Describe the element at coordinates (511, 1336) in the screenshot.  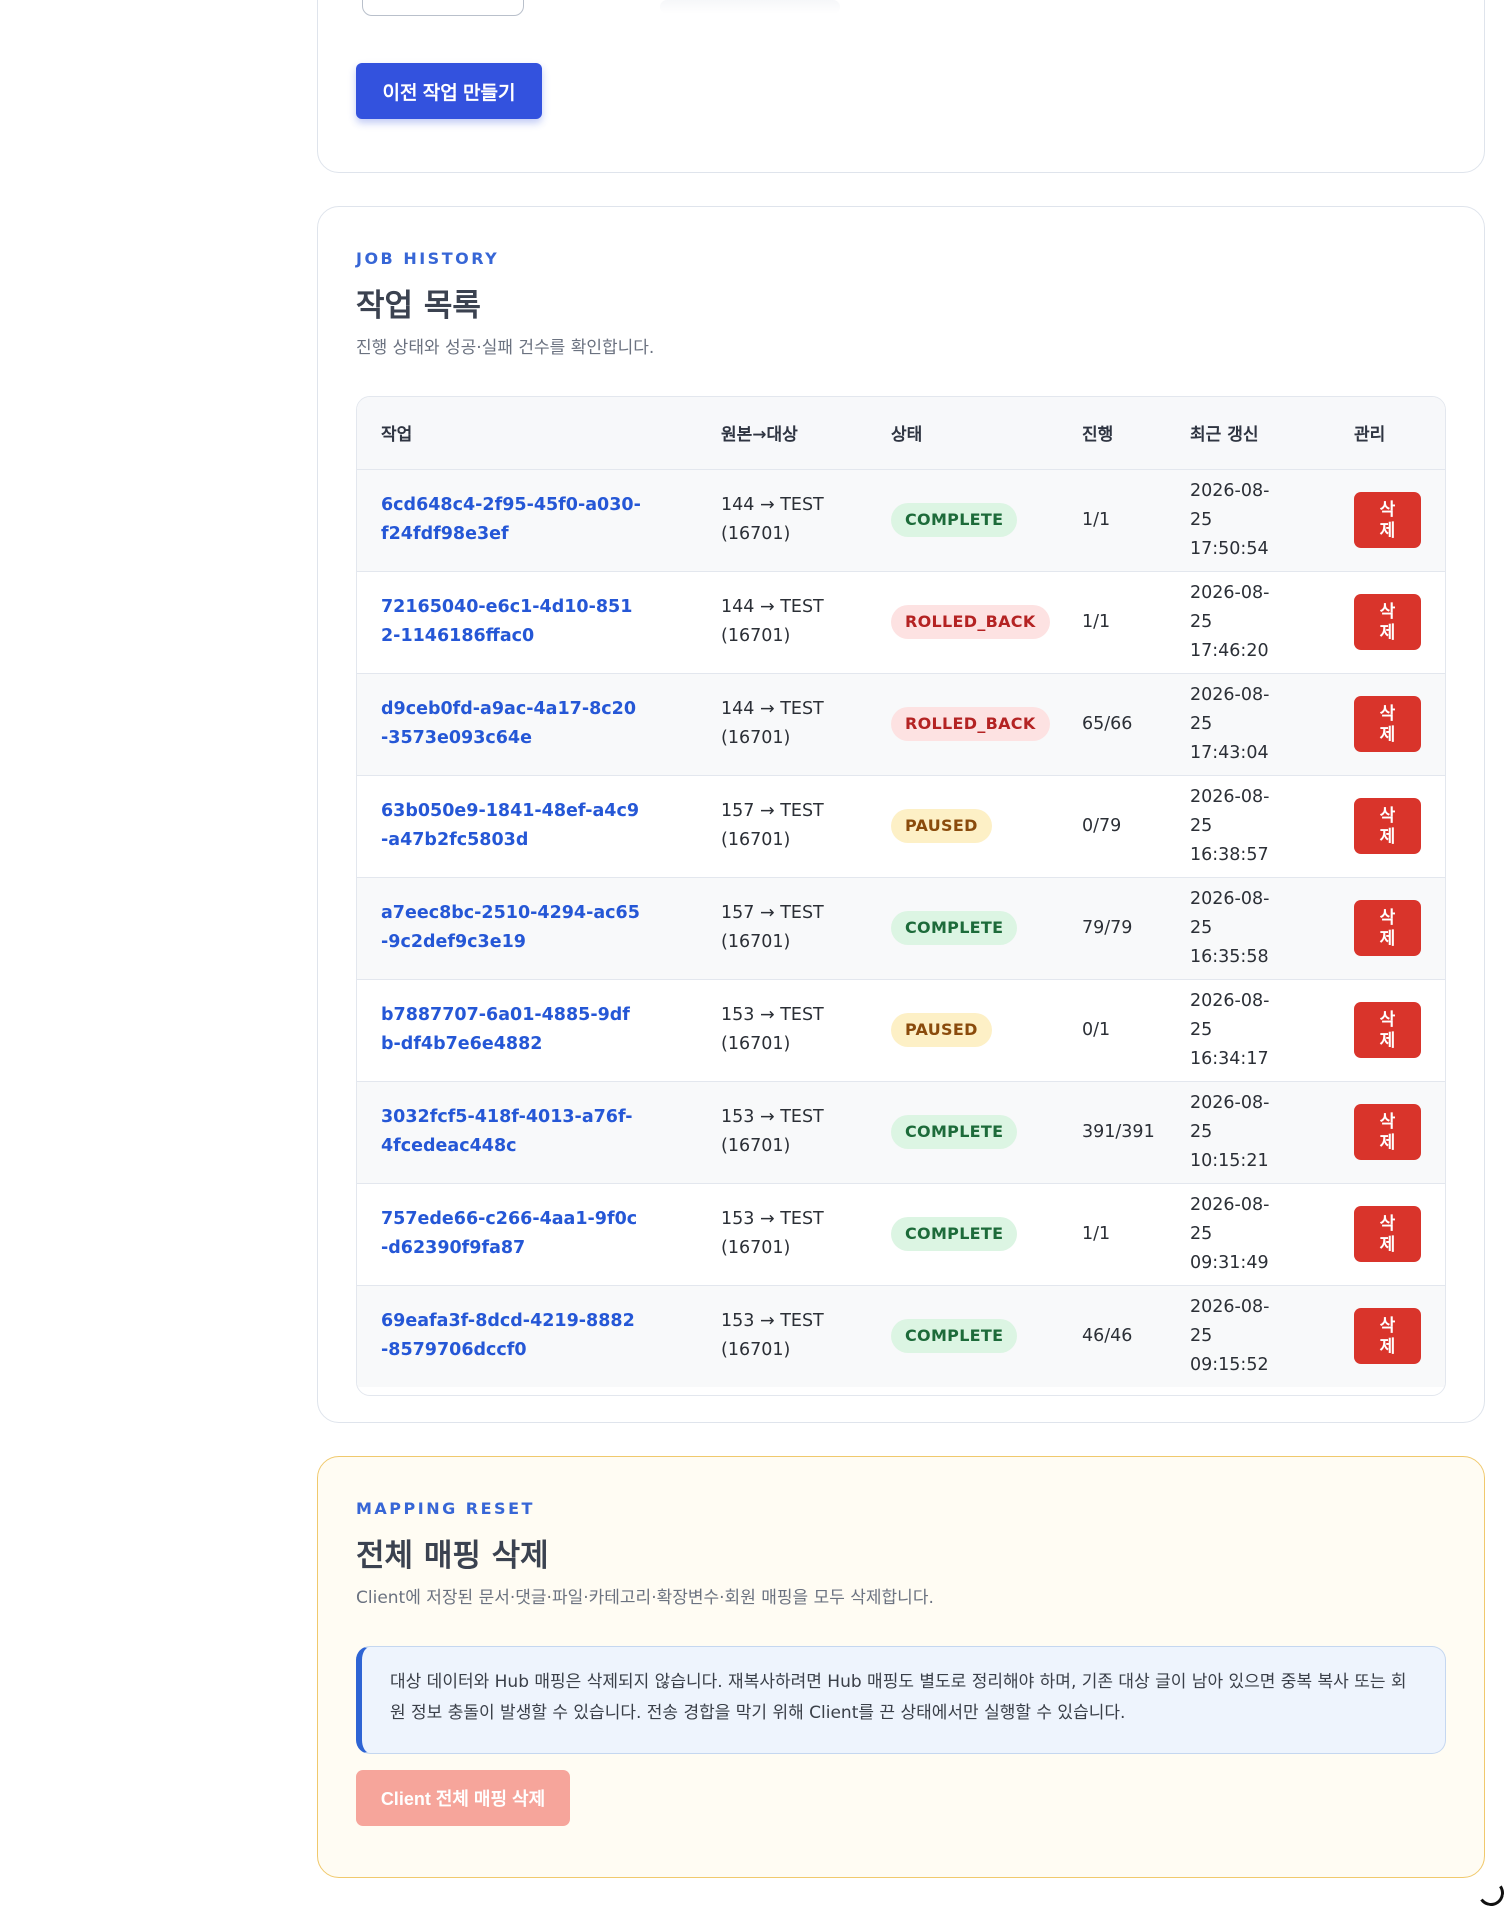
I see `job-id-link: 69eafa3f-8dcd-4219-8882-8579706dccf0` at that location.